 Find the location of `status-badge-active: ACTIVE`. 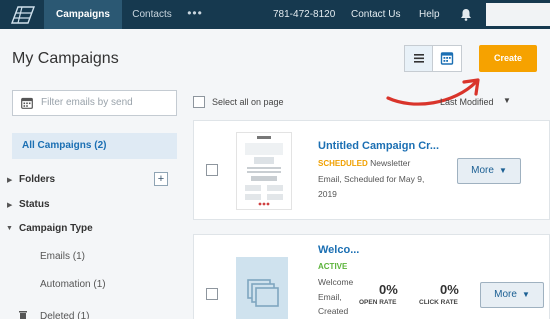

status-badge-active: ACTIVE is located at coordinates (333, 266).